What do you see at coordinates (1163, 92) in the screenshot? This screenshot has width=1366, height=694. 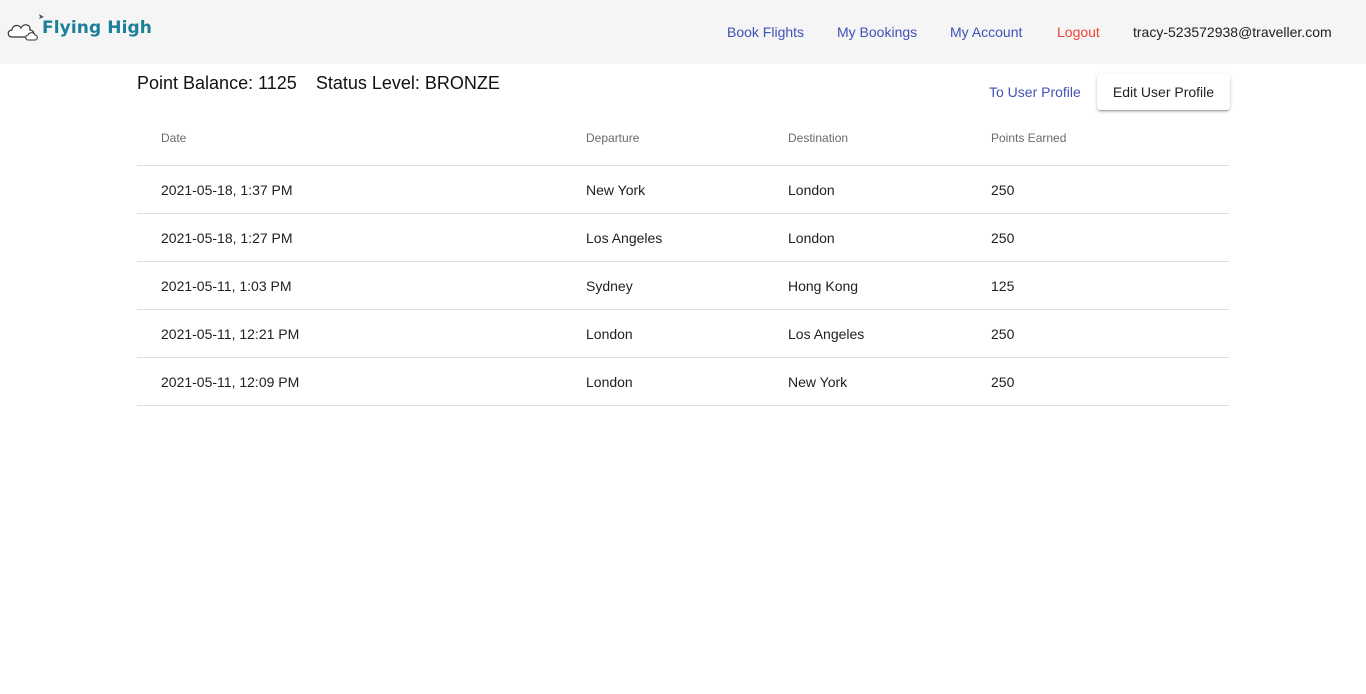 I see `edit-user-profile-button: Edit User Profile` at bounding box center [1163, 92].